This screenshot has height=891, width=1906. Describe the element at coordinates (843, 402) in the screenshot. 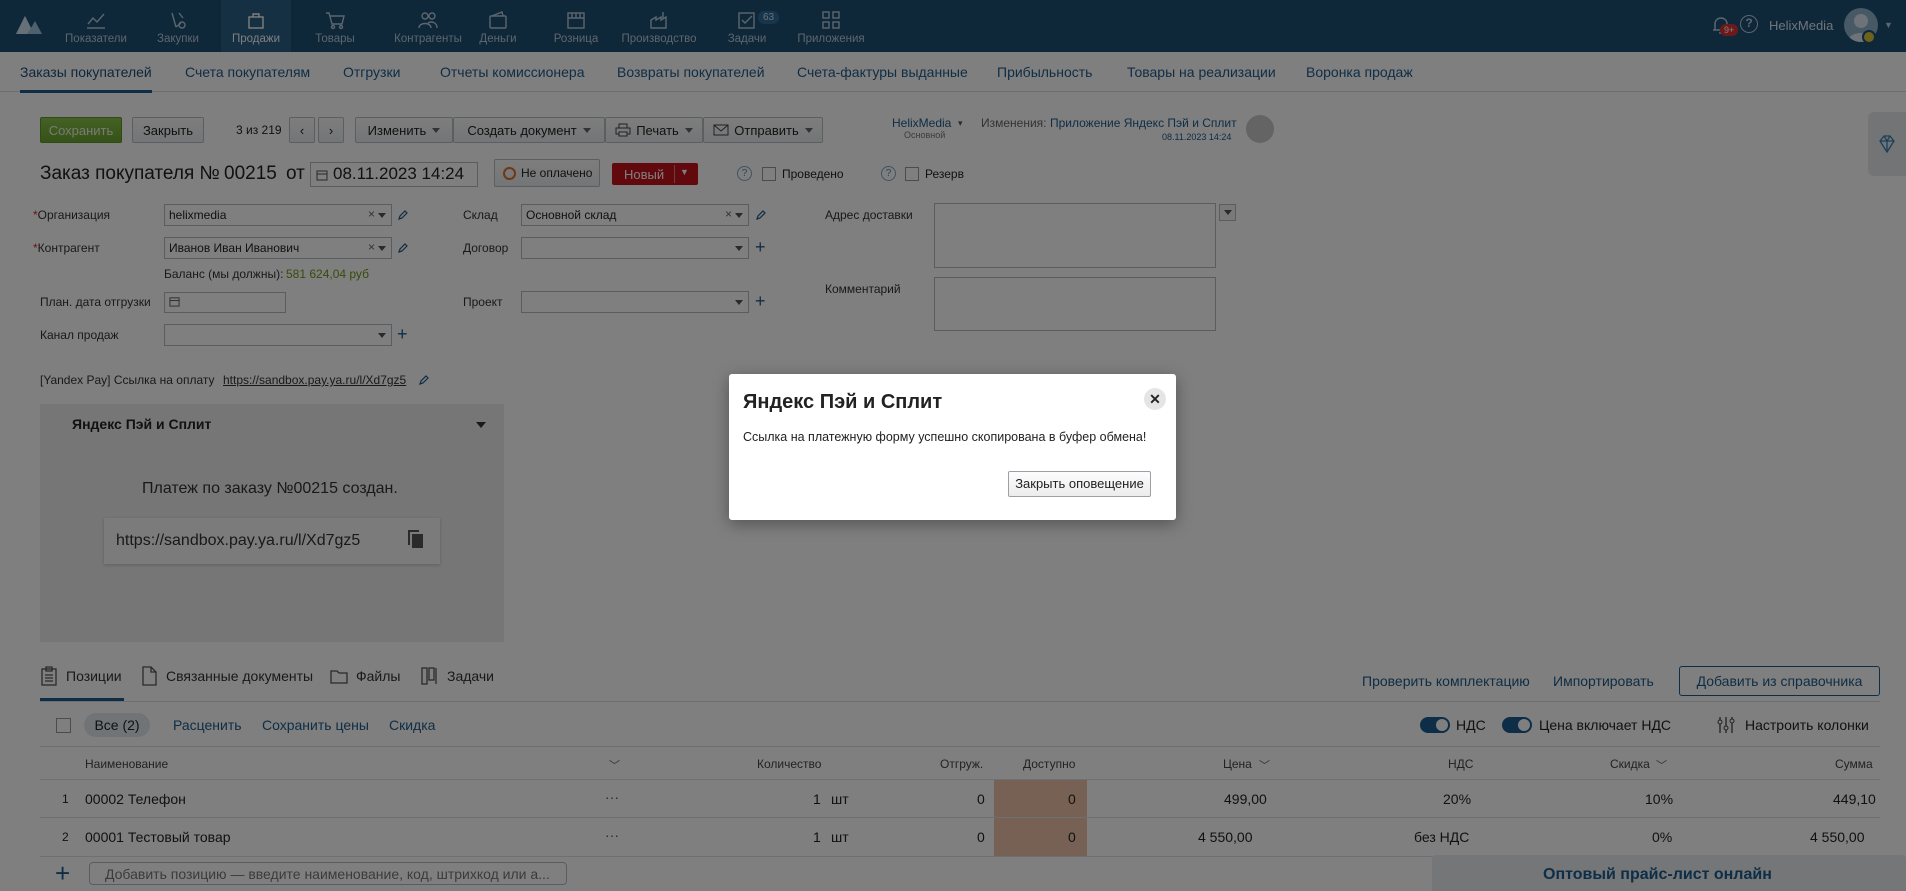

I see `dialog-title: Яндекс Пэй и Сплит` at that location.